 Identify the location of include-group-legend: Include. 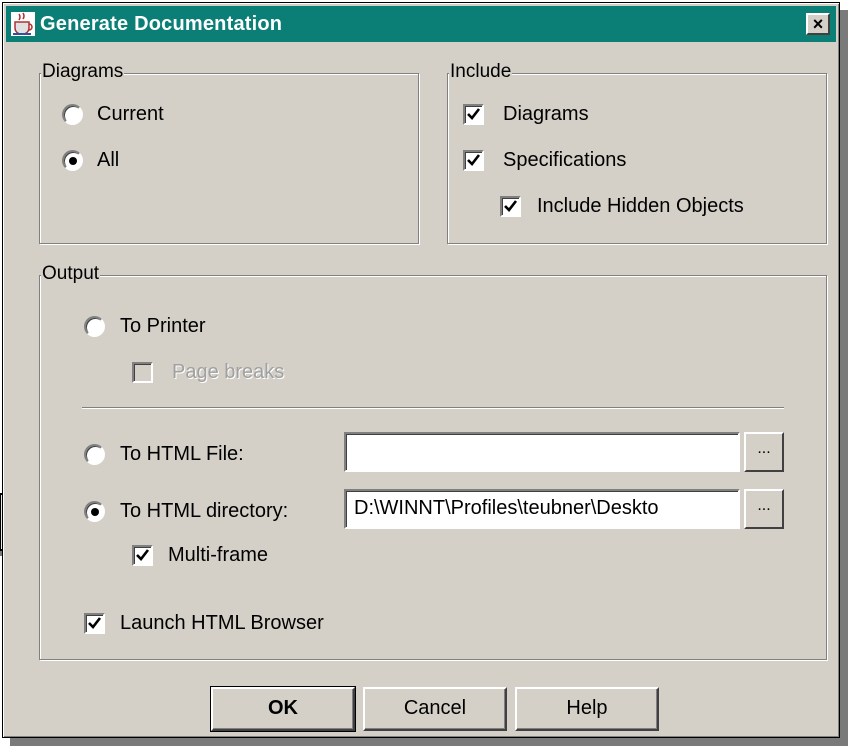
(481, 72).